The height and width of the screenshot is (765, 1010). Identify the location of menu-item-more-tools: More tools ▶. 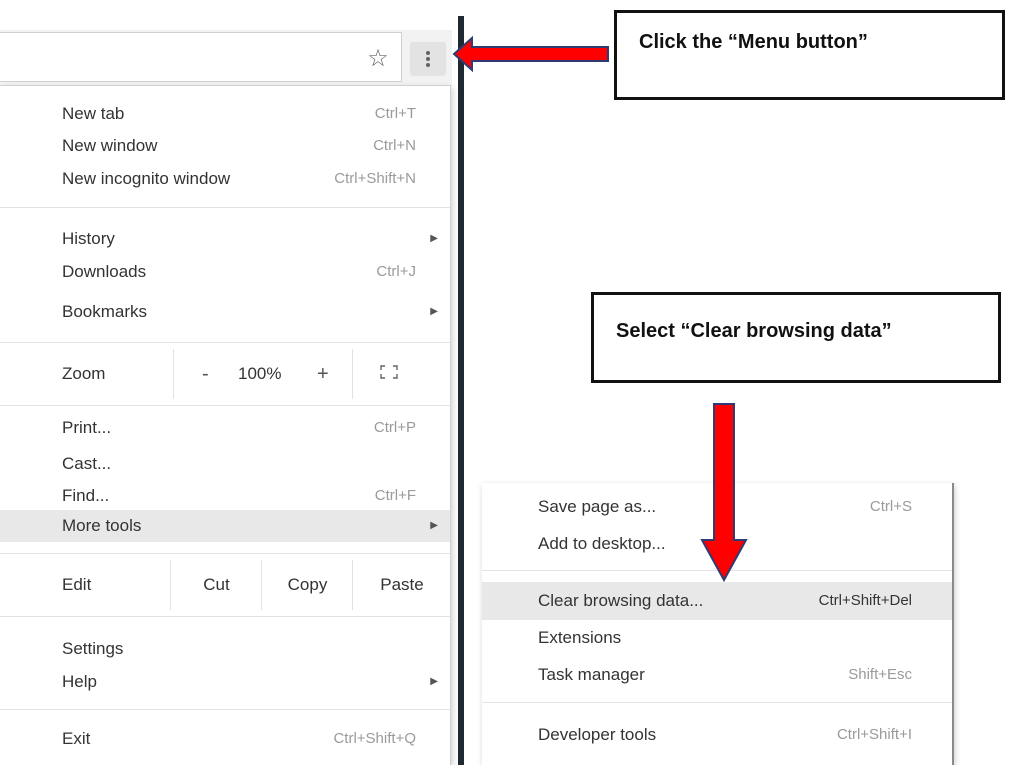
(225, 526).